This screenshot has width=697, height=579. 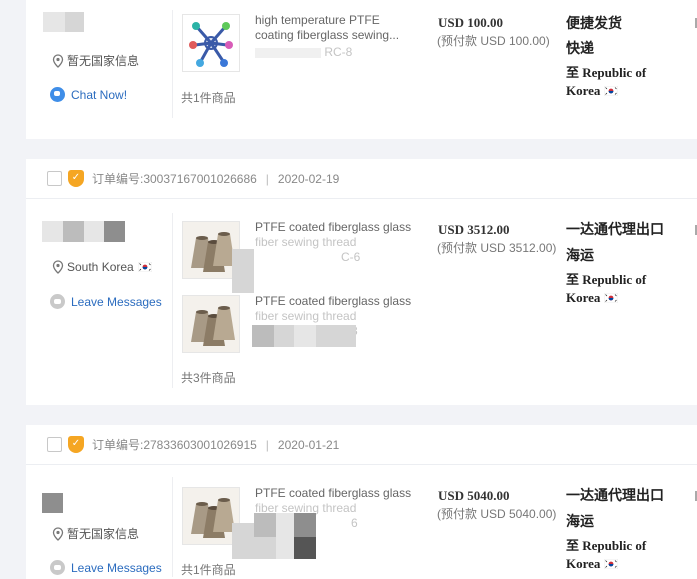 I want to click on order-header: ✓ 订单编号:30037167001026686 | 2020-02-19, so click(x=361, y=179).